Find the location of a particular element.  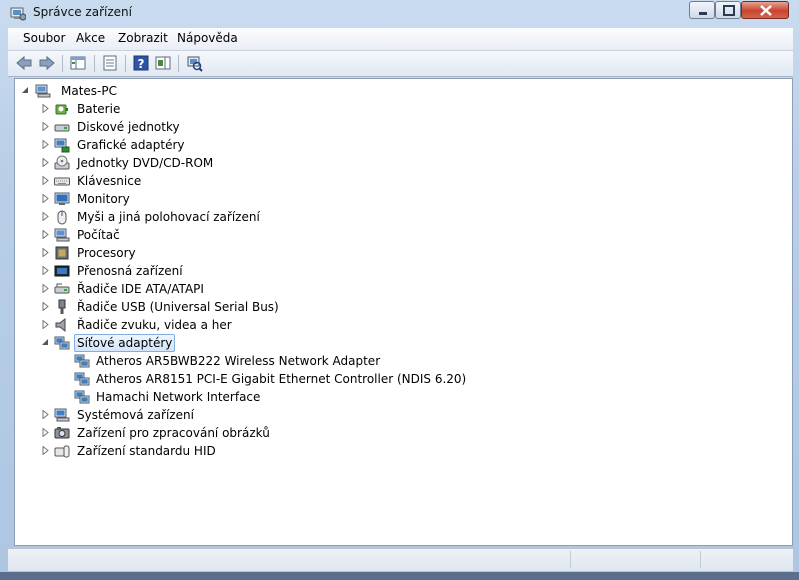

taskbar-edge is located at coordinates (399, 576).